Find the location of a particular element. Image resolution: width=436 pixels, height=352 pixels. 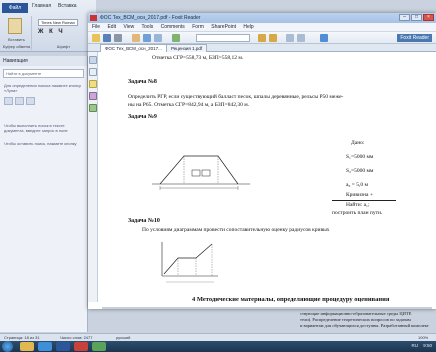

given-line-2: S₂=5000 мм is located at coordinates (360, 171).